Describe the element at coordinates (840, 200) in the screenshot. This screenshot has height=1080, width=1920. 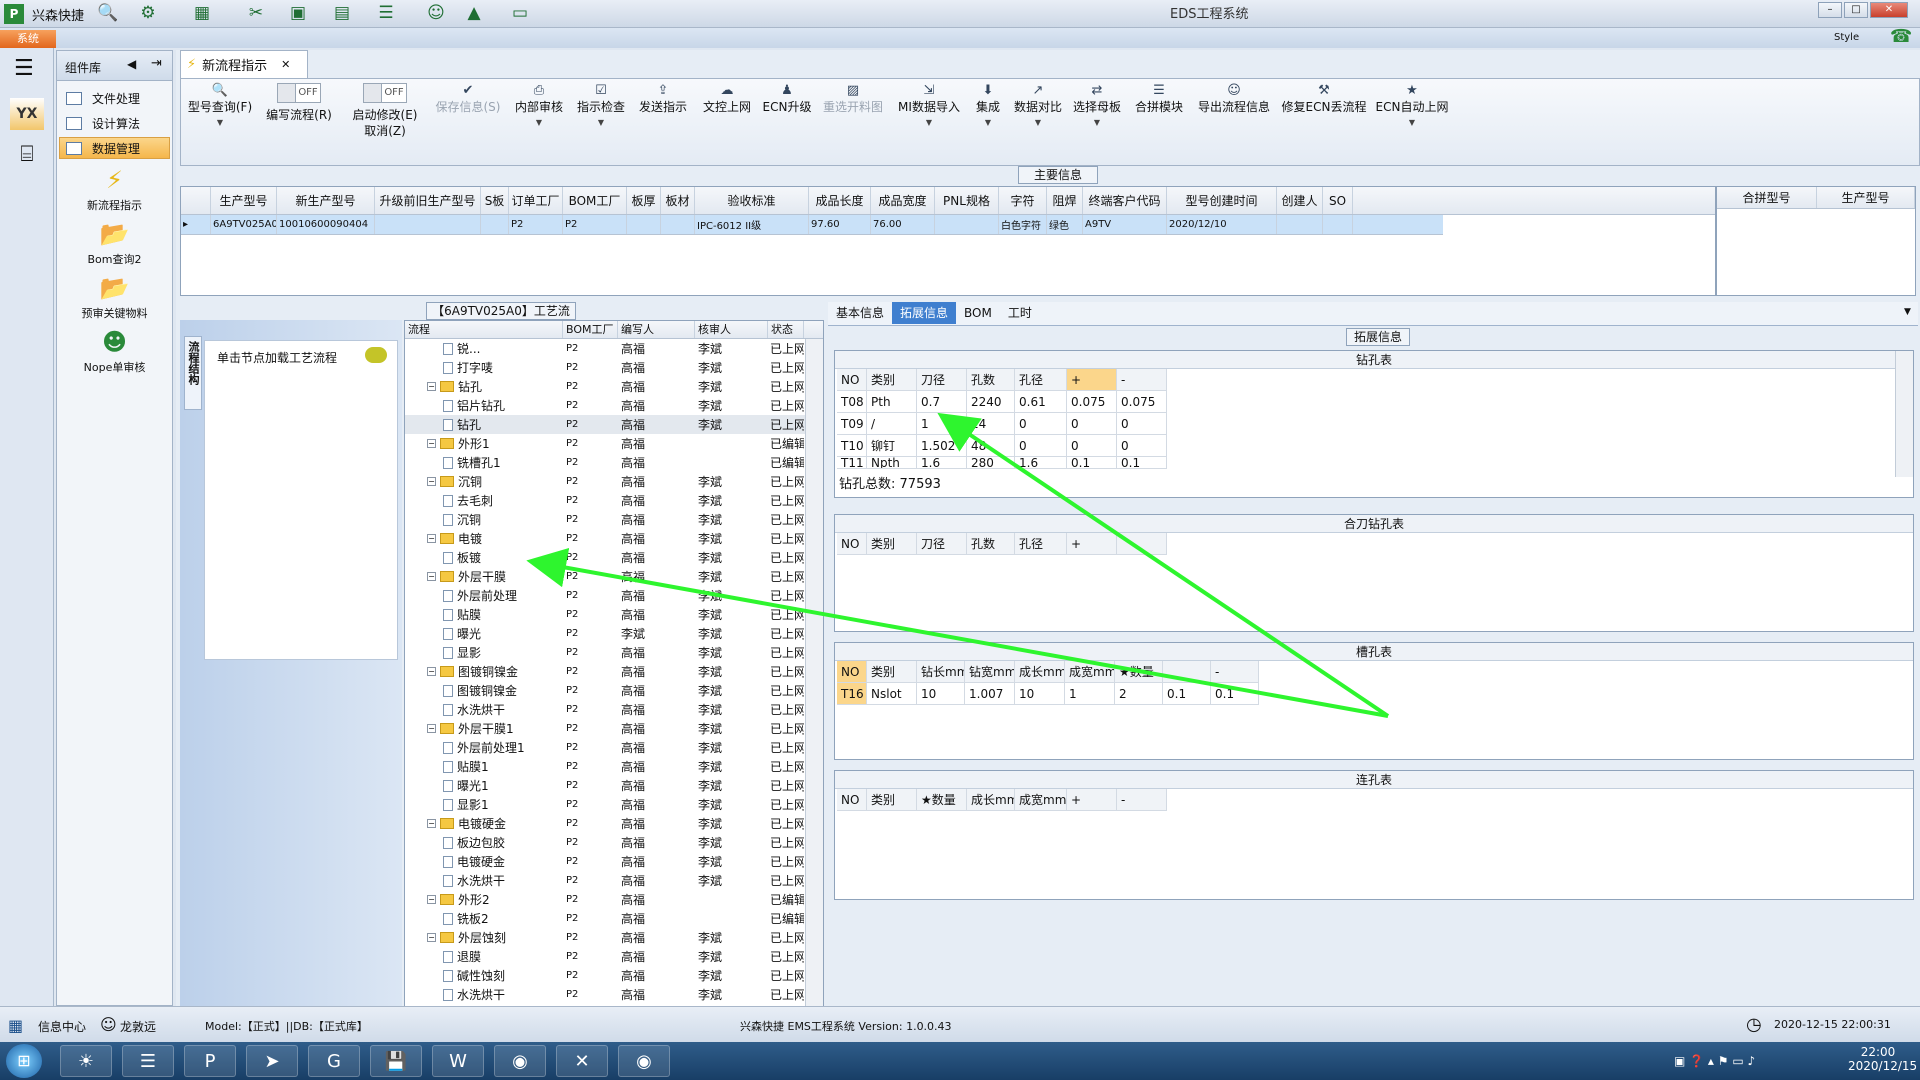
I see `column-header: 成品长度` at that location.